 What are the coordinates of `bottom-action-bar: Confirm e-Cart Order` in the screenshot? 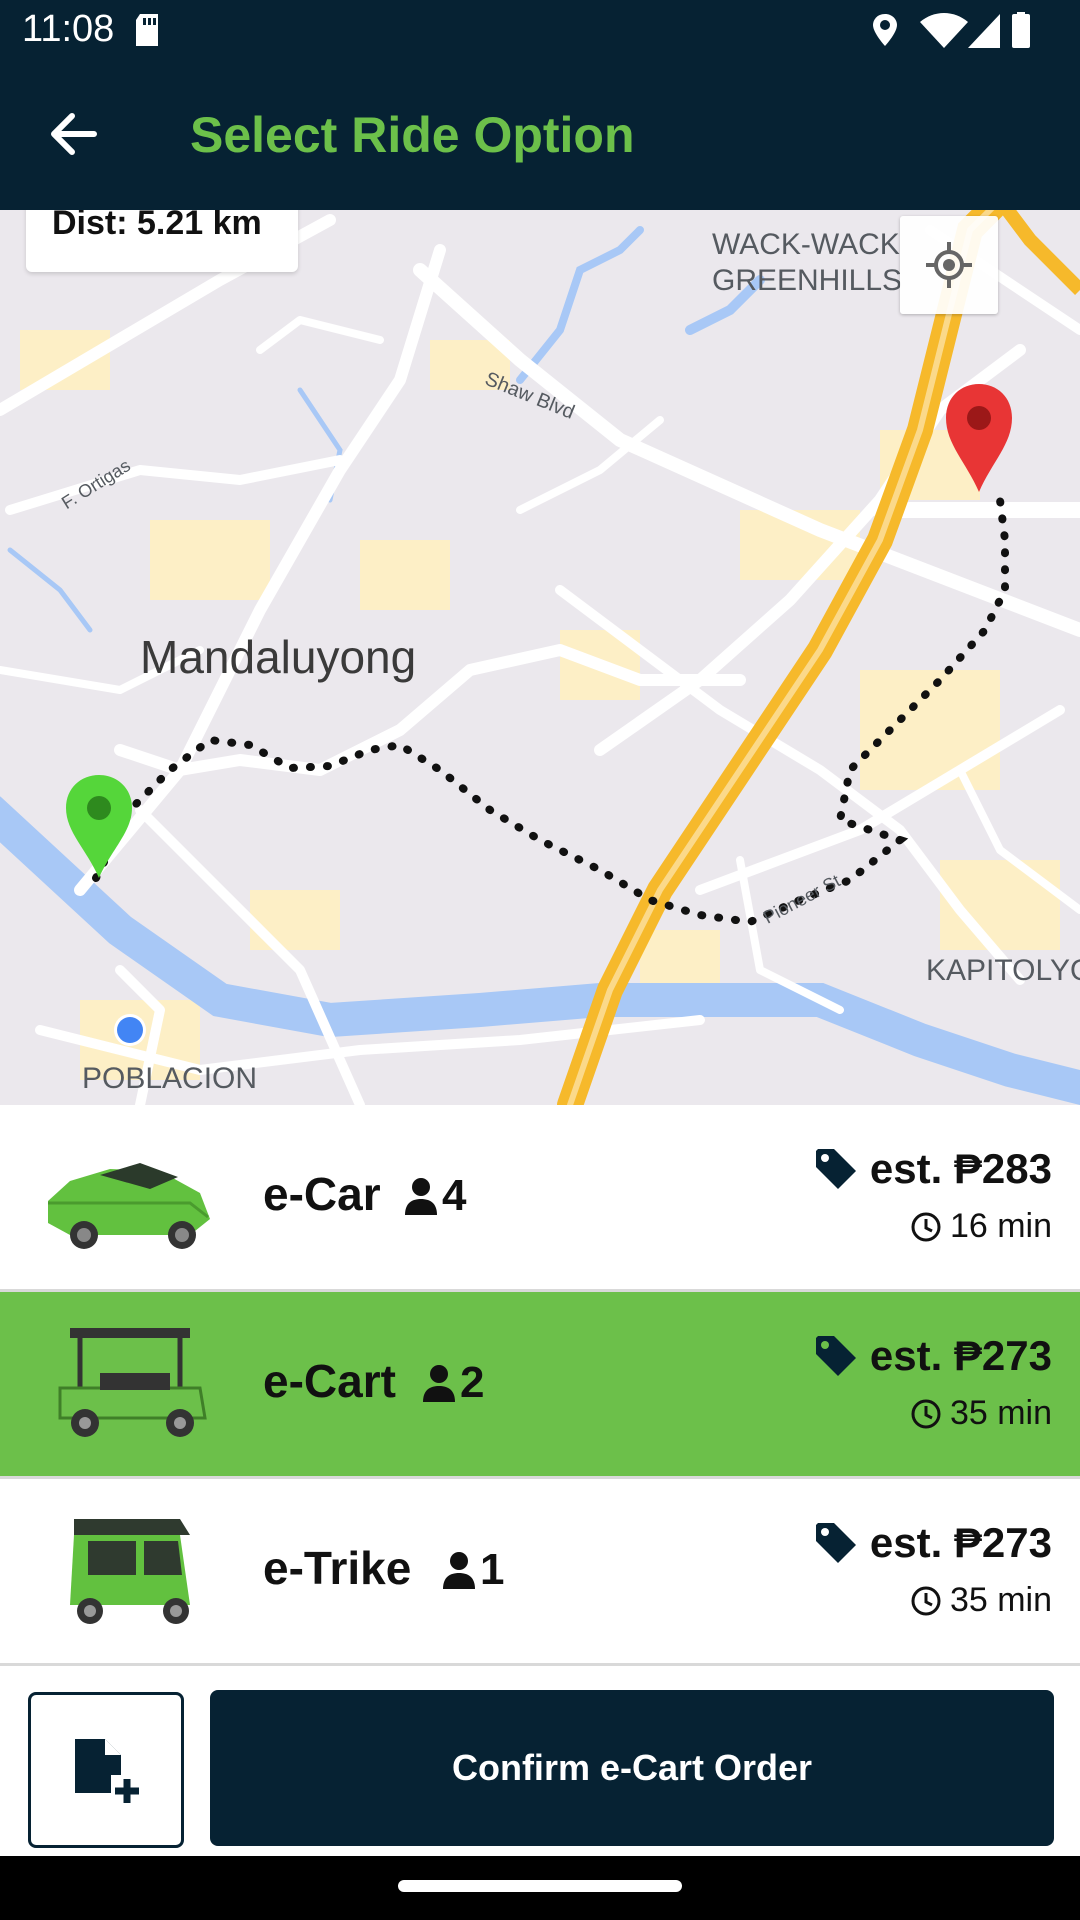 It's located at (540, 1761).